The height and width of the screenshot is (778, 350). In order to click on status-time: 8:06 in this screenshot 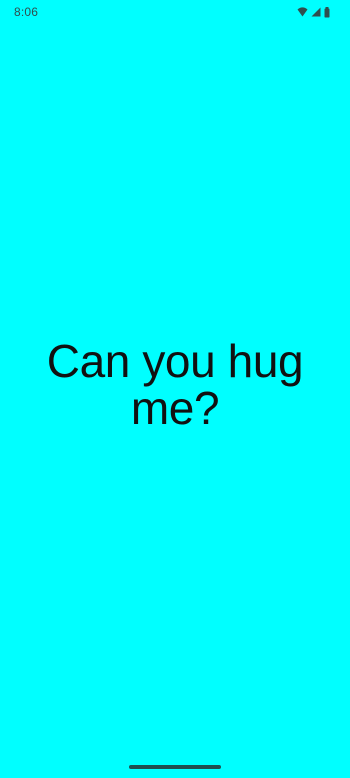, I will do `click(26, 12)`.